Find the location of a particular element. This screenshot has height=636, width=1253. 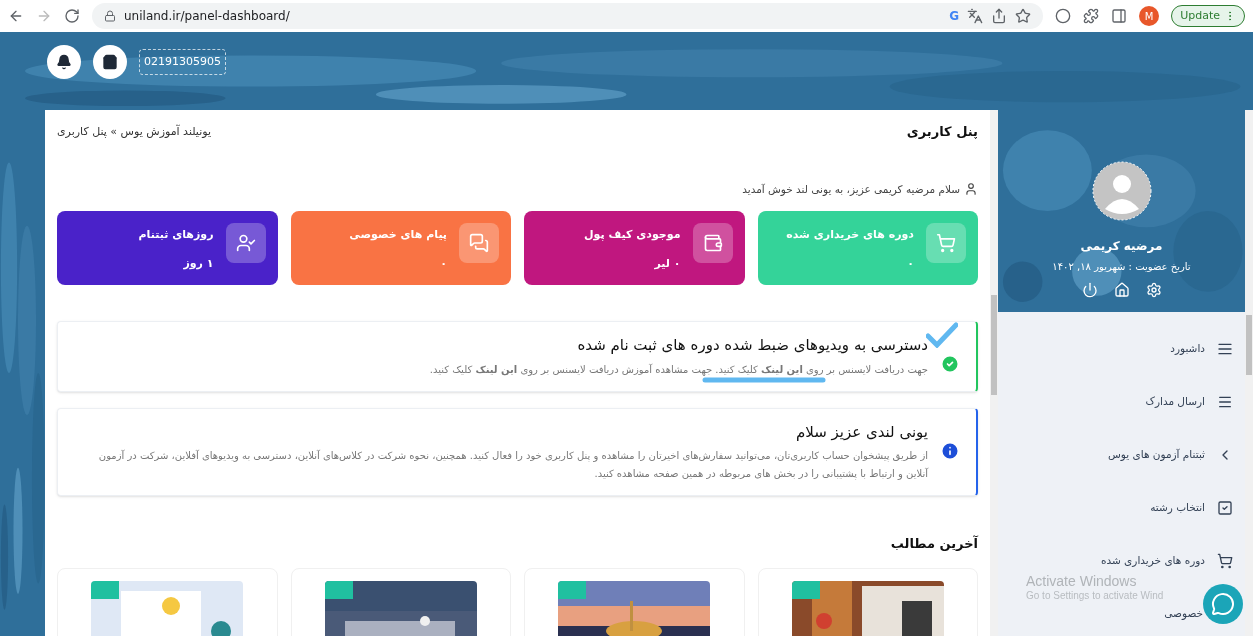

extension-icon is located at coordinates (1063, 16).